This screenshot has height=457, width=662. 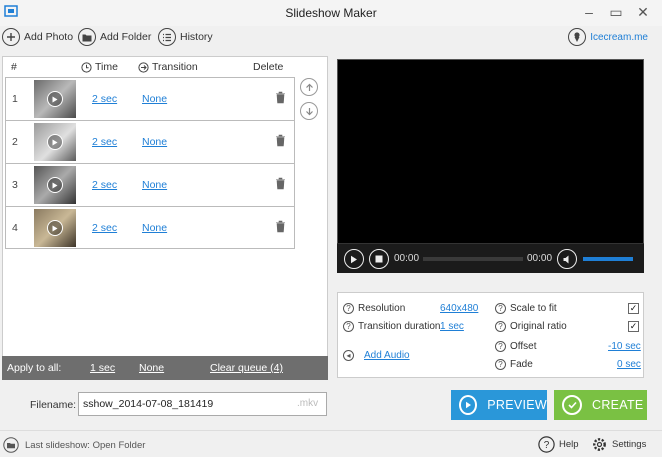 I want to click on file-extension: .mkv, so click(x=308, y=403).